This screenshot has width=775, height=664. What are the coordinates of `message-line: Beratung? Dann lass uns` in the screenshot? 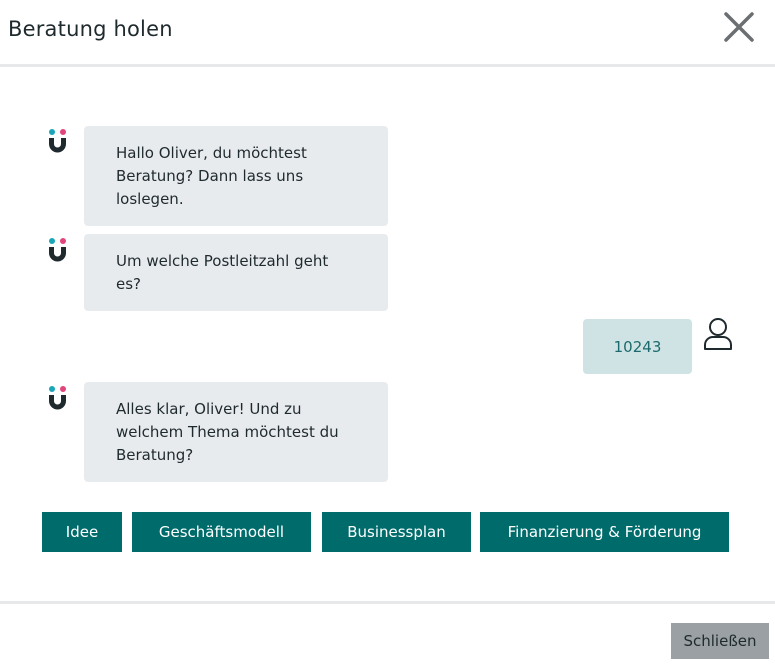 It's located at (210, 176).